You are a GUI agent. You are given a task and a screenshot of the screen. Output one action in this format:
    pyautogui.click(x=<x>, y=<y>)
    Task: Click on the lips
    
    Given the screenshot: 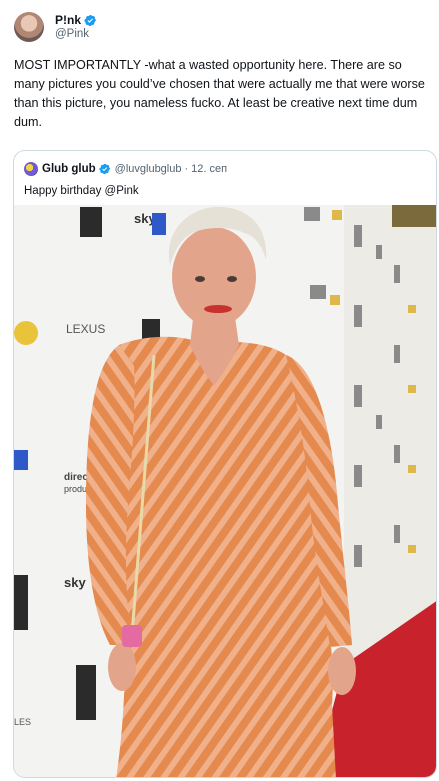 What is the action you would take?
    pyautogui.click(x=218, y=309)
    